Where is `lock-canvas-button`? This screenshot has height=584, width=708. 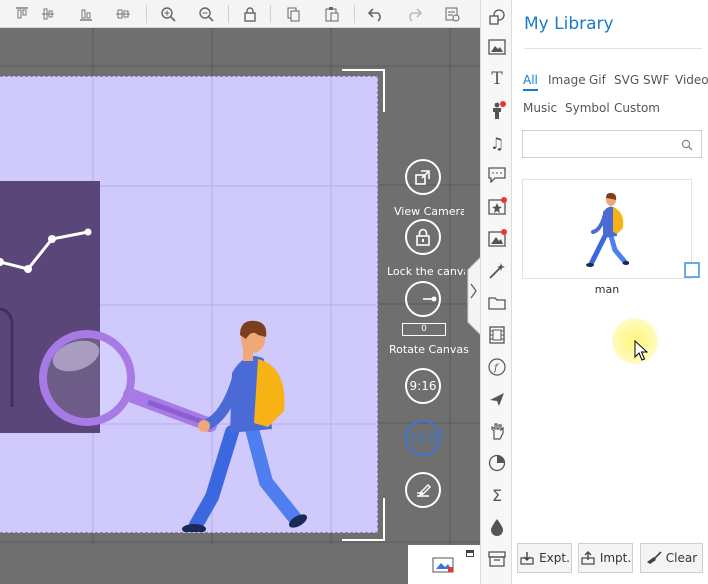 lock-canvas-button is located at coordinates (423, 237).